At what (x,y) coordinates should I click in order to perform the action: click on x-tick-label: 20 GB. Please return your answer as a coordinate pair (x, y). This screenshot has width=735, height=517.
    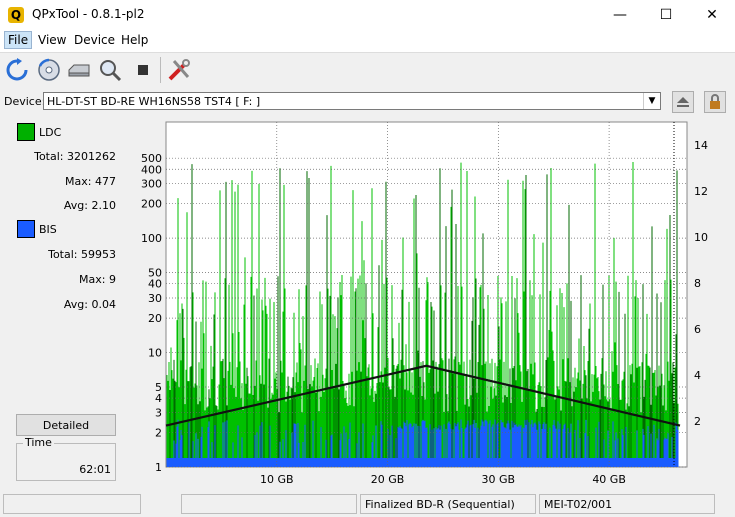
    Looking at the image, I should click on (388, 479).